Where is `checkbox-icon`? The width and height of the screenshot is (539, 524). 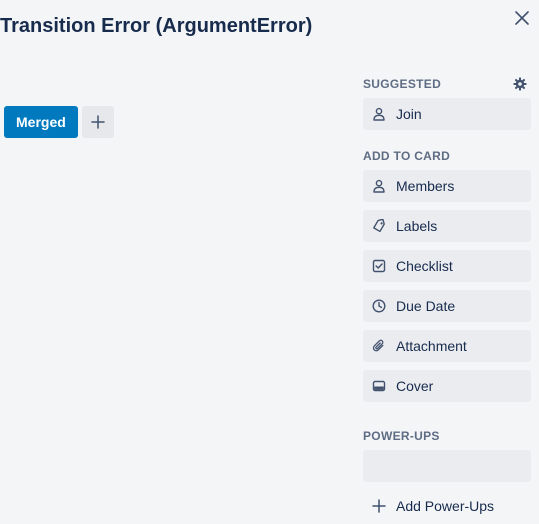 checkbox-icon is located at coordinates (379, 266).